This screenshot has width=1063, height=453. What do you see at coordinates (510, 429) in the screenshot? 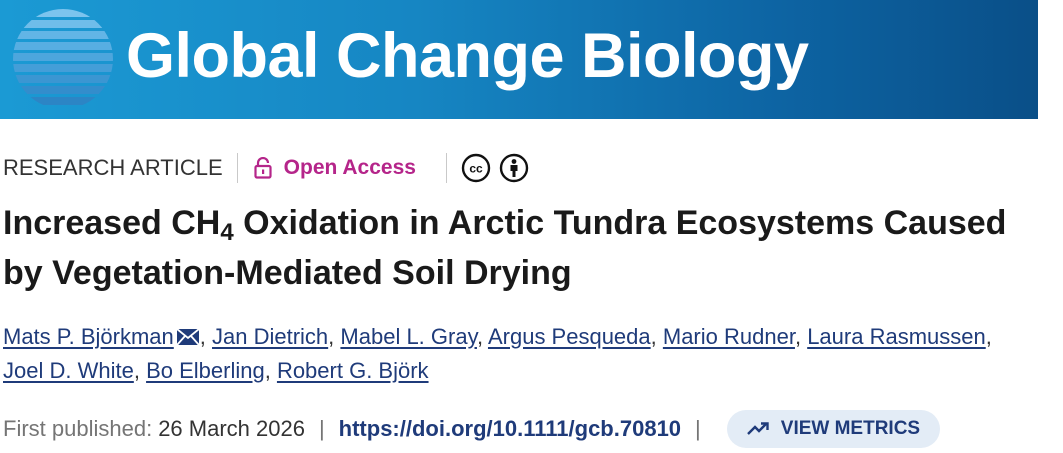
I see `doi-link: https://doi.org/10.1111/gcb.70810` at bounding box center [510, 429].